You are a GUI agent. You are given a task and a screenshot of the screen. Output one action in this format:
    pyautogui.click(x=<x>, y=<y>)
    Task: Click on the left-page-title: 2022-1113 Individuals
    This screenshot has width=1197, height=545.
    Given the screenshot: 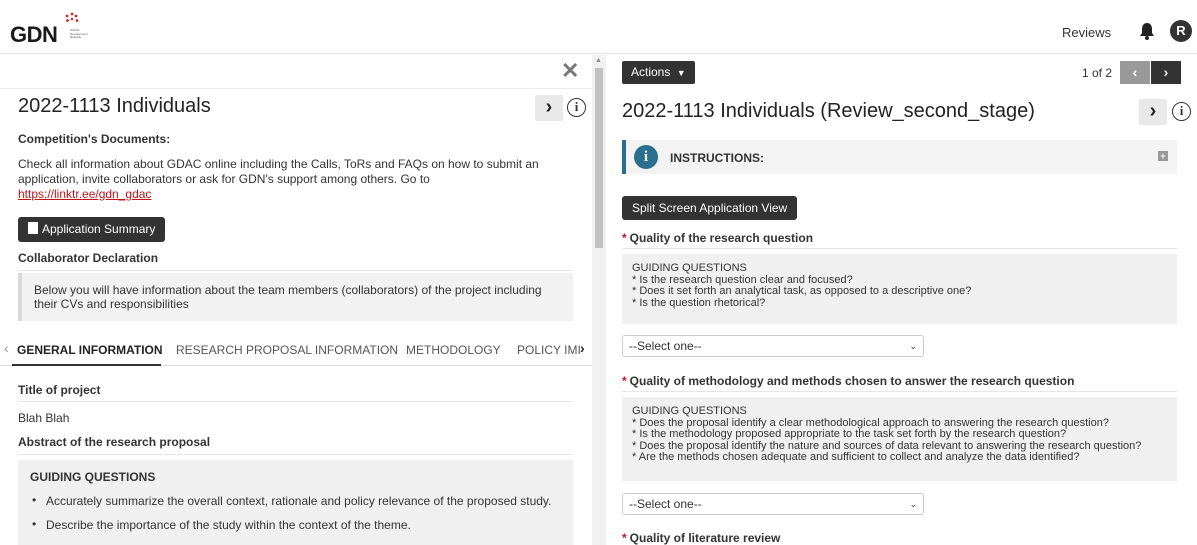 What is the action you would take?
    pyautogui.click(x=114, y=106)
    